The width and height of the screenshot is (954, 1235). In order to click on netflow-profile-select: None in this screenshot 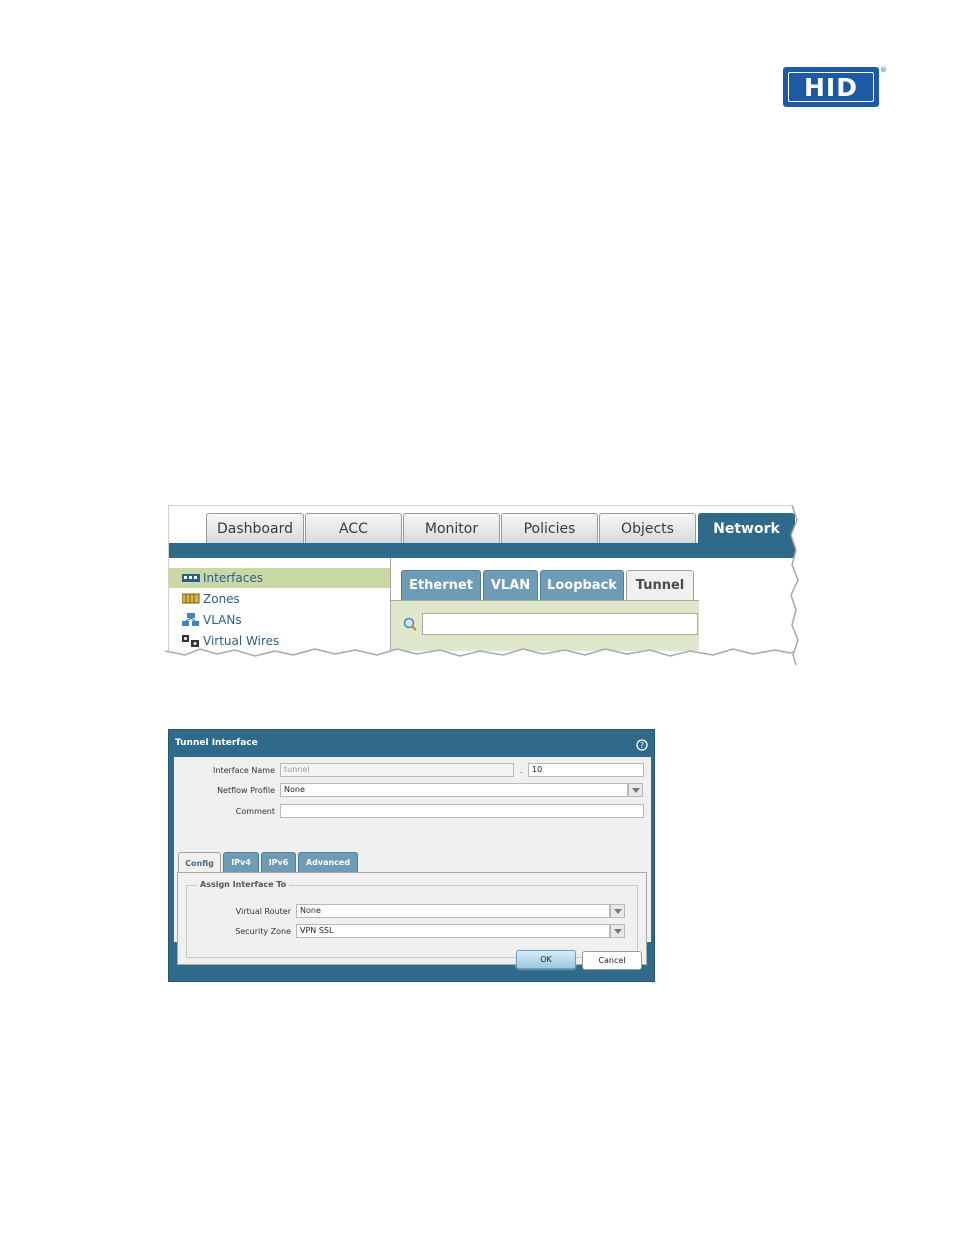, I will do `click(454, 790)`.